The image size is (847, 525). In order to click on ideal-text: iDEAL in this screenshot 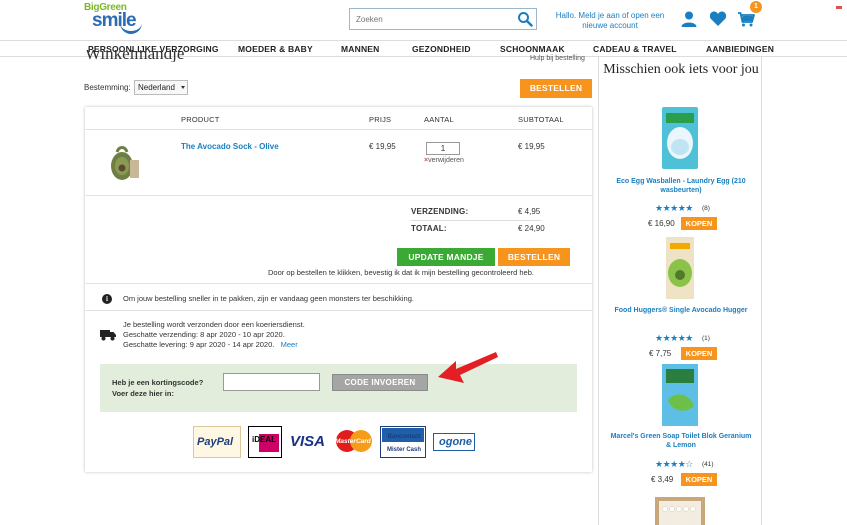, I will do `click(264, 439)`.